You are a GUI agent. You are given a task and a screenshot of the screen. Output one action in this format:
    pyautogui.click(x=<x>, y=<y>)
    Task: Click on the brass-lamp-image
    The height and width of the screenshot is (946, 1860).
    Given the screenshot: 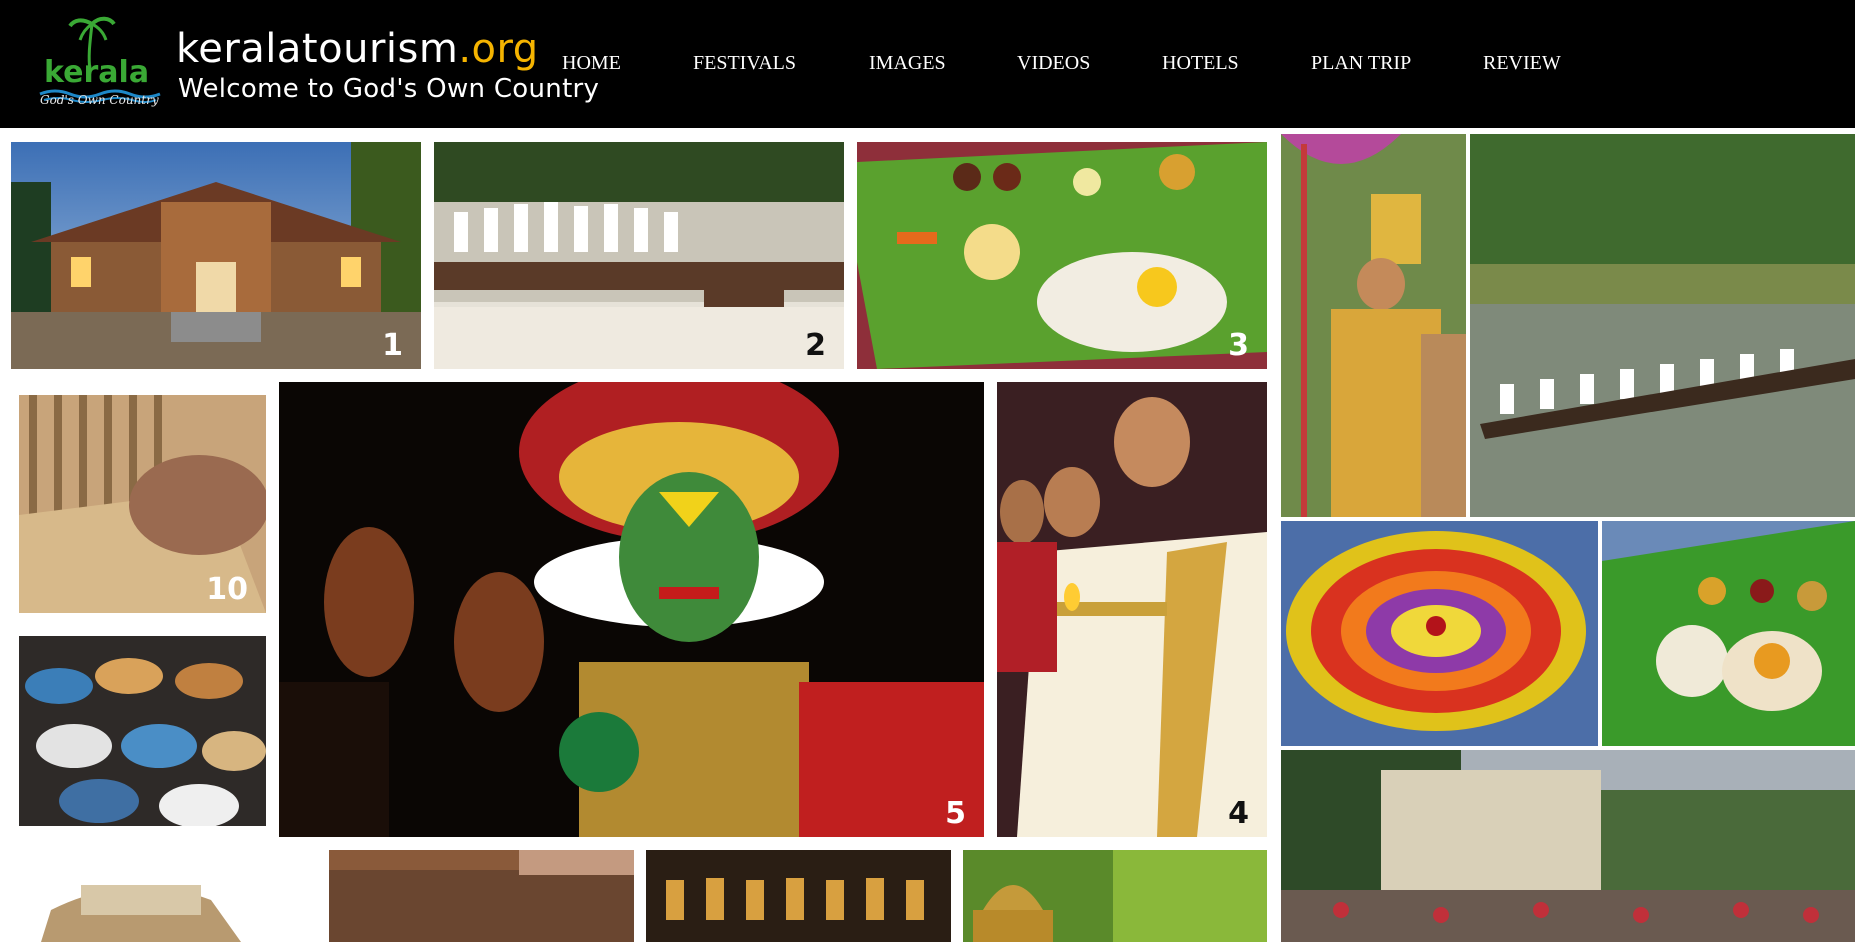 What is the action you would take?
    pyautogui.click(x=1115, y=896)
    